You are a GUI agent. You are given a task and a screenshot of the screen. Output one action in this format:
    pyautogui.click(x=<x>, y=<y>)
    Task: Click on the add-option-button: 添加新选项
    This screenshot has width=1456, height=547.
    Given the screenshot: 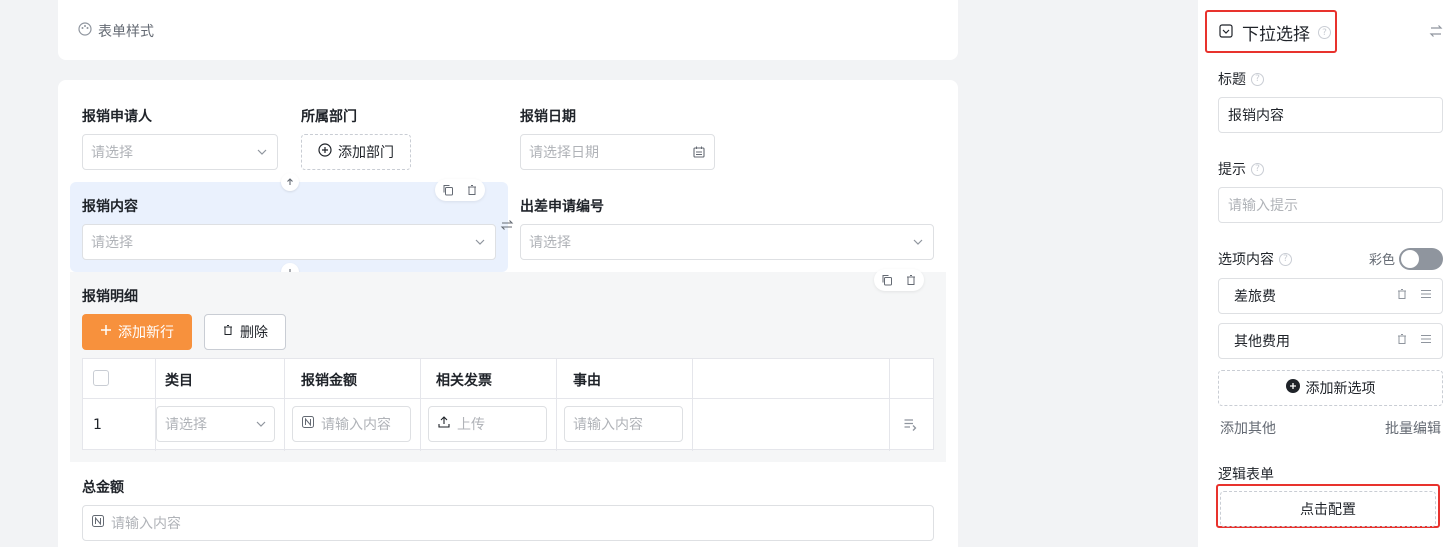 What is the action you would take?
    pyautogui.click(x=1330, y=388)
    